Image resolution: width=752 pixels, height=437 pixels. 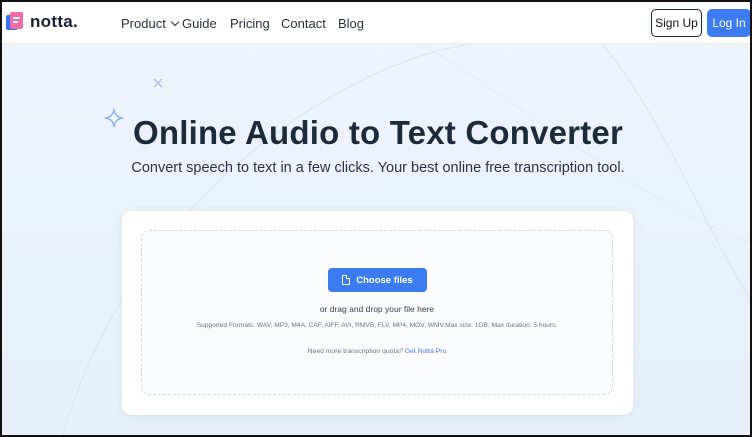 What do you see at coordinates (384, 280) in the screenshot?
I see `choose-files-label: Choose files` at bounding box center [384, 280].